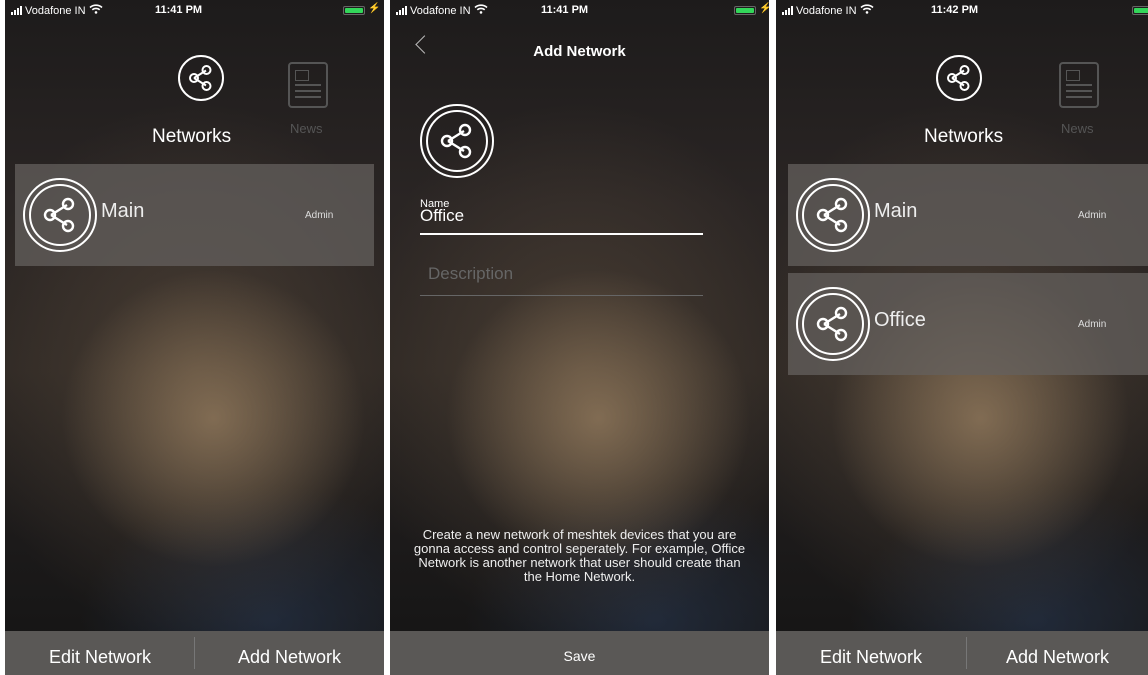 Image resolution: width=1148 pixels, height=675 pixels. What do you see at coordinates (442, 216) in the screenshot?
I see `name-input: Office` at bounding box center [442, 216].